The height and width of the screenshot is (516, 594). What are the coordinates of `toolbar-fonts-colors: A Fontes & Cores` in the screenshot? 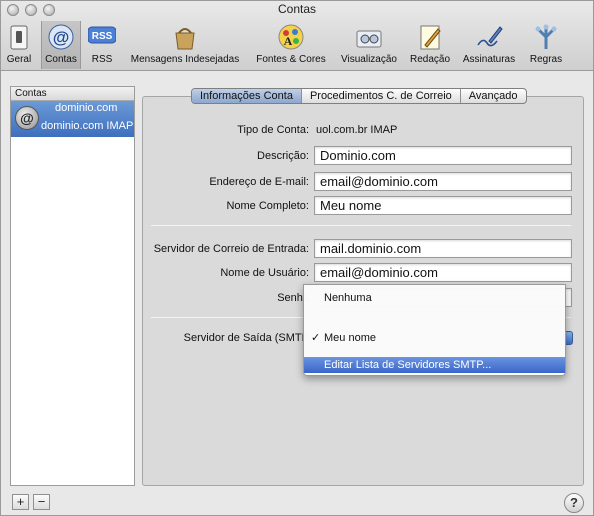 It's located at (291, 45).